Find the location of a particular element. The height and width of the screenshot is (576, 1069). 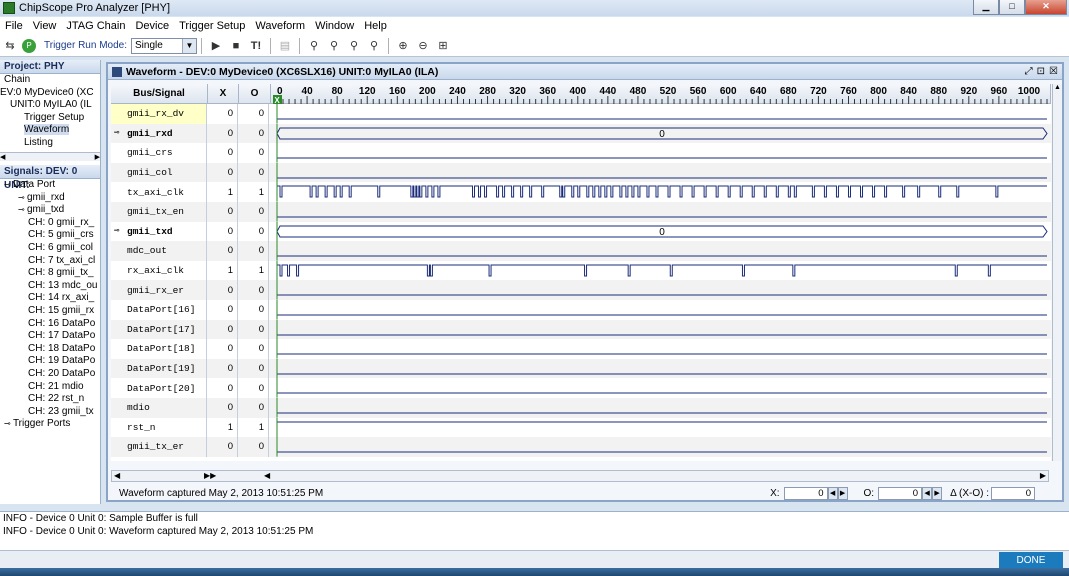

signal-row: mdio 0 0 is located at coordinates (581, 408).